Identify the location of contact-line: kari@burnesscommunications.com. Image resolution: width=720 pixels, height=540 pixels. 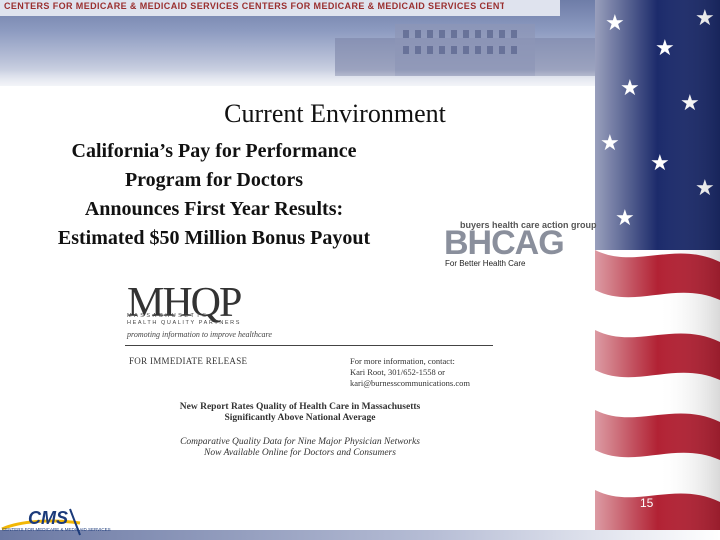
(410, 383).